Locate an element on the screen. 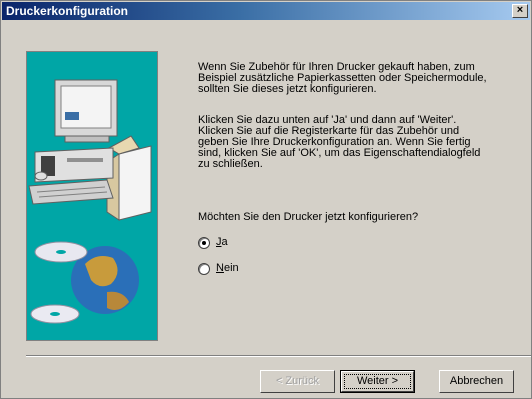  radio-selected-dot is located at coordinates (204, 243).